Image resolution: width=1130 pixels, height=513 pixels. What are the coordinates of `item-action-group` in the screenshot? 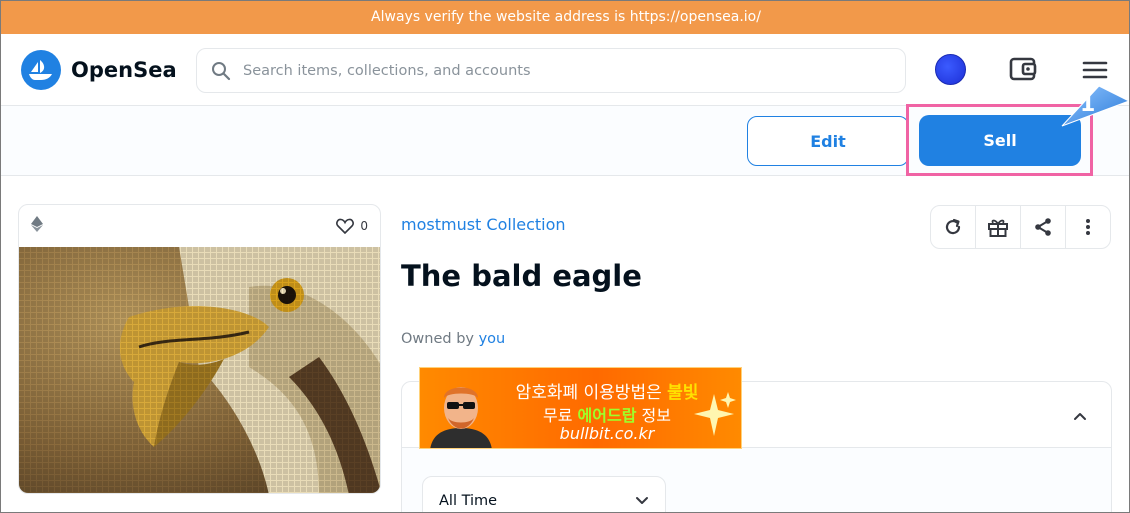 It's located at (1020, 227).